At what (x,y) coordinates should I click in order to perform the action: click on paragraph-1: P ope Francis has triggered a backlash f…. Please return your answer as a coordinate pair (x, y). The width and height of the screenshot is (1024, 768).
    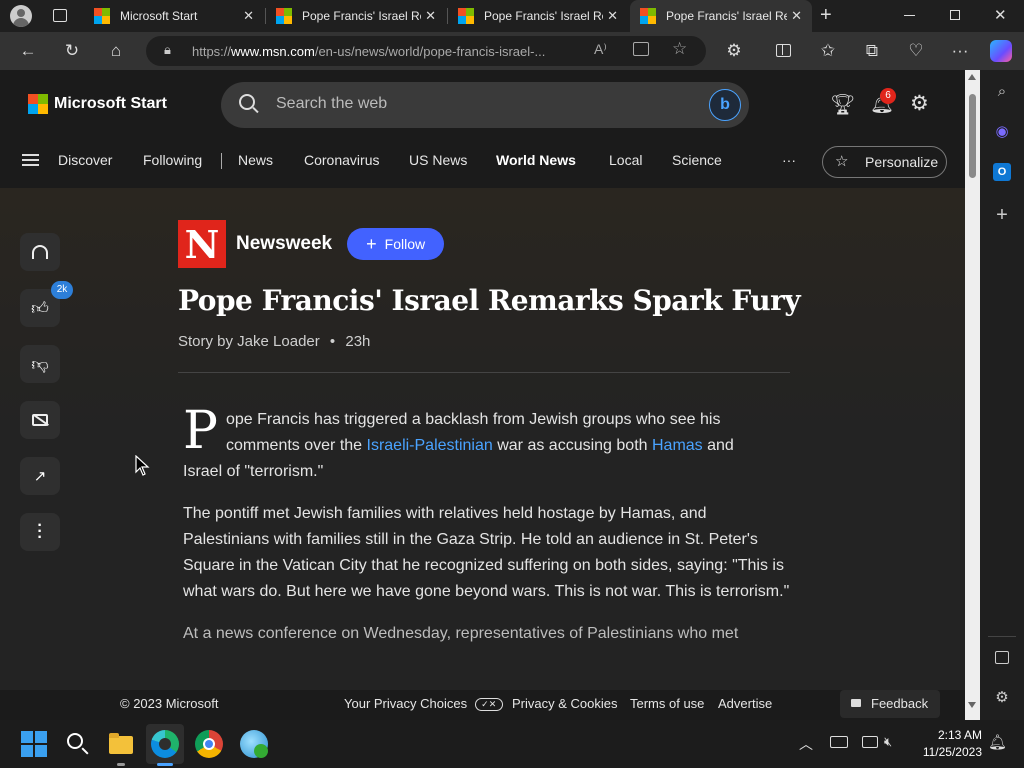
    Looking at the image, I should click on (473, 445).